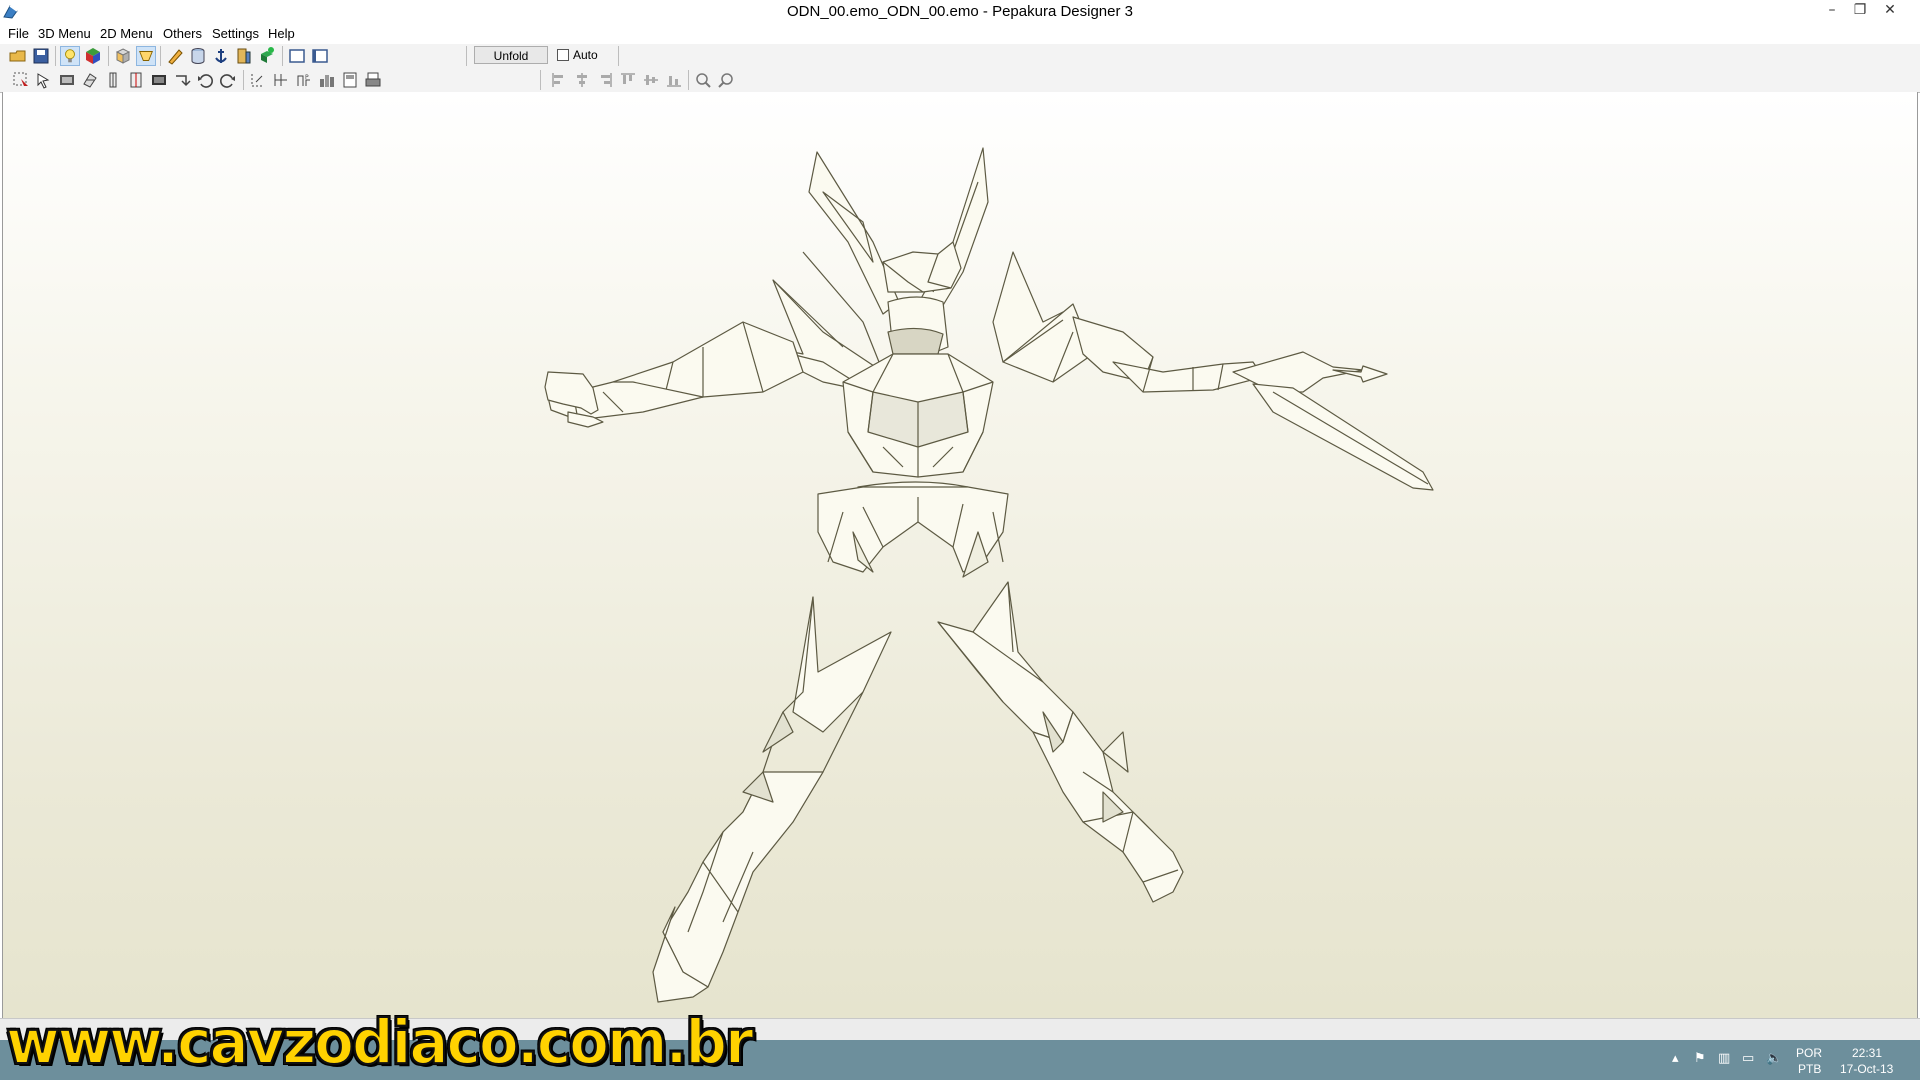 The height and width of the screenshot is (1080, 1920). What do you see at coordinates (123, 56) in the screenshot?
I see `texture-cube-icon` at bounding box center [123, 56].